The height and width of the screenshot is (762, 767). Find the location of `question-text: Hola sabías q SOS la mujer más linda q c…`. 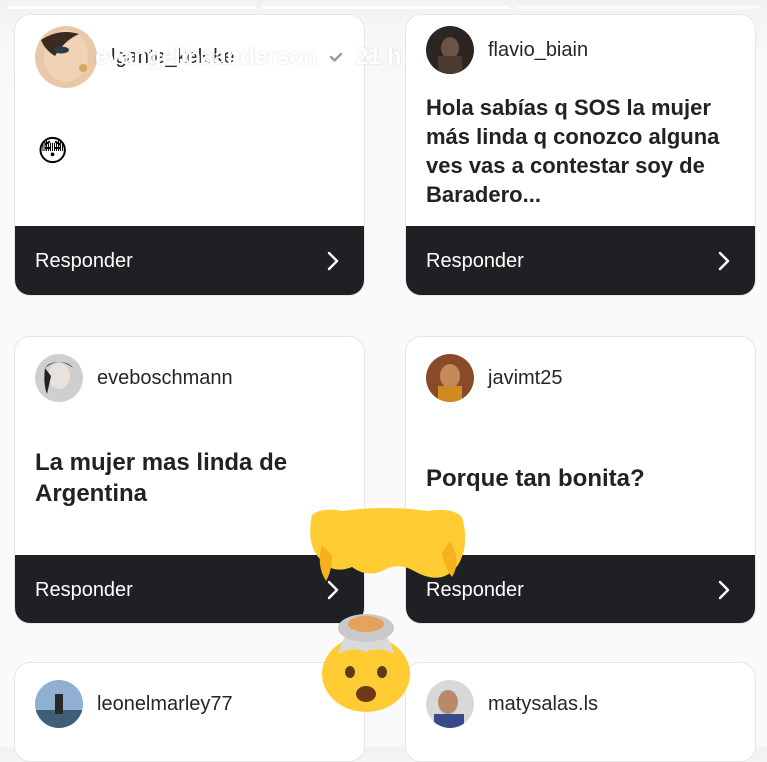

question-text: Hola sabías q SOS la mujer más linda q c… is located at coordinates (573, 151).